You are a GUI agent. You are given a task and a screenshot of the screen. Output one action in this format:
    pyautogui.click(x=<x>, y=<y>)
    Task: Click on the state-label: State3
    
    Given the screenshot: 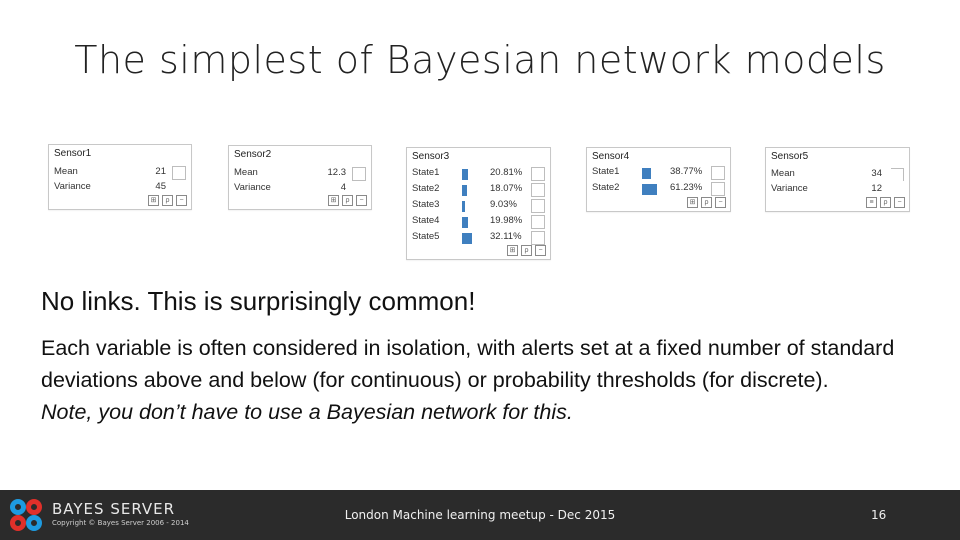 What is the action you would take?
    pyautogui.click(x=426, y=204)
    